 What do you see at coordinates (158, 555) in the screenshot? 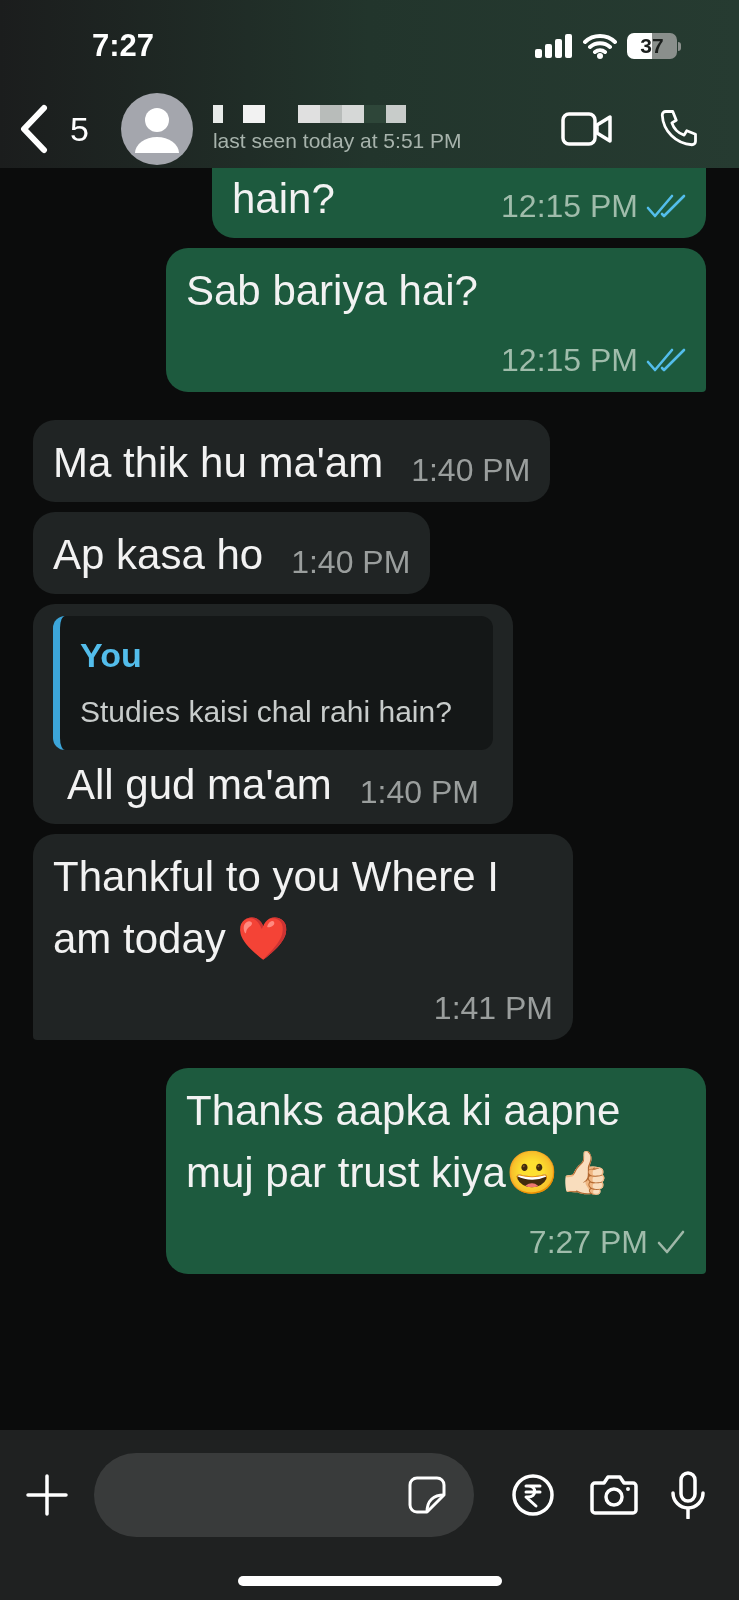
I see `message-text: Ap kasa ho` at bounding box center [158, 555].